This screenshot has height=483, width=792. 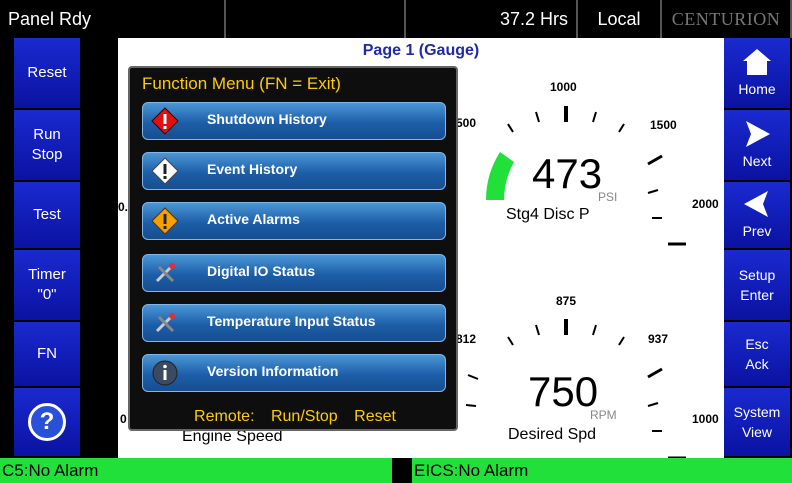 I want to click on stg4-tick-right-upper: 1500, so click(x=663, y=125).